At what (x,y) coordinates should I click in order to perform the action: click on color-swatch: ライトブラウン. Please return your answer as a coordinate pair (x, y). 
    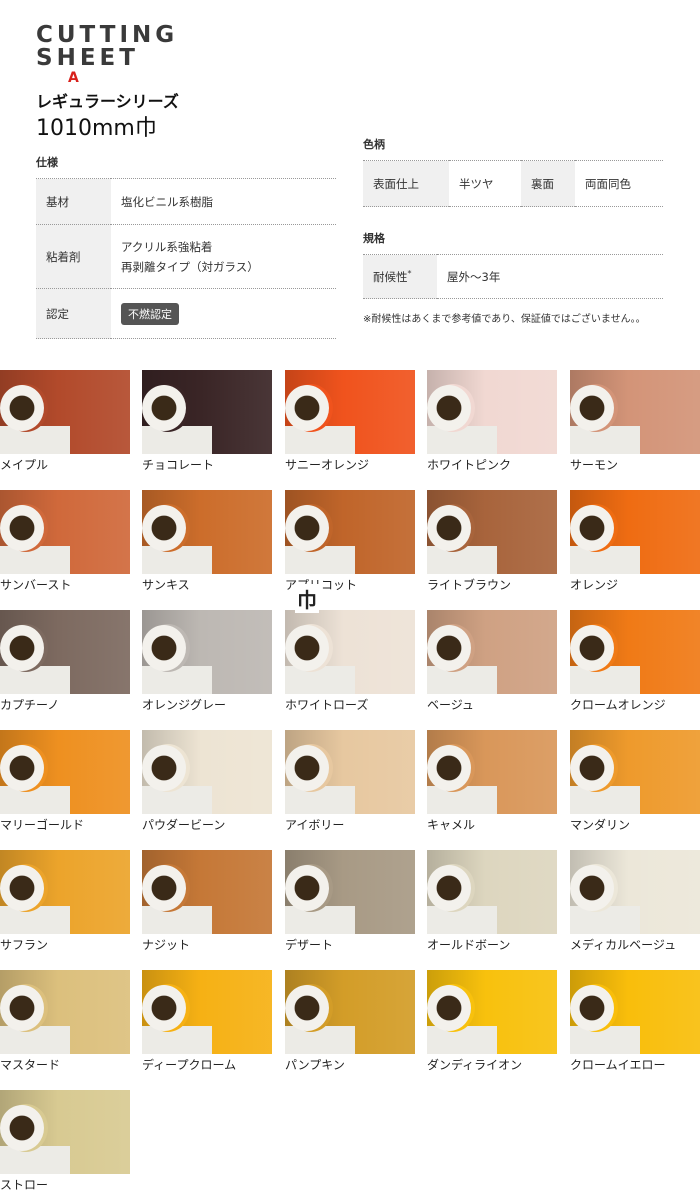
    Looking at the image, I should click on (492, 541).